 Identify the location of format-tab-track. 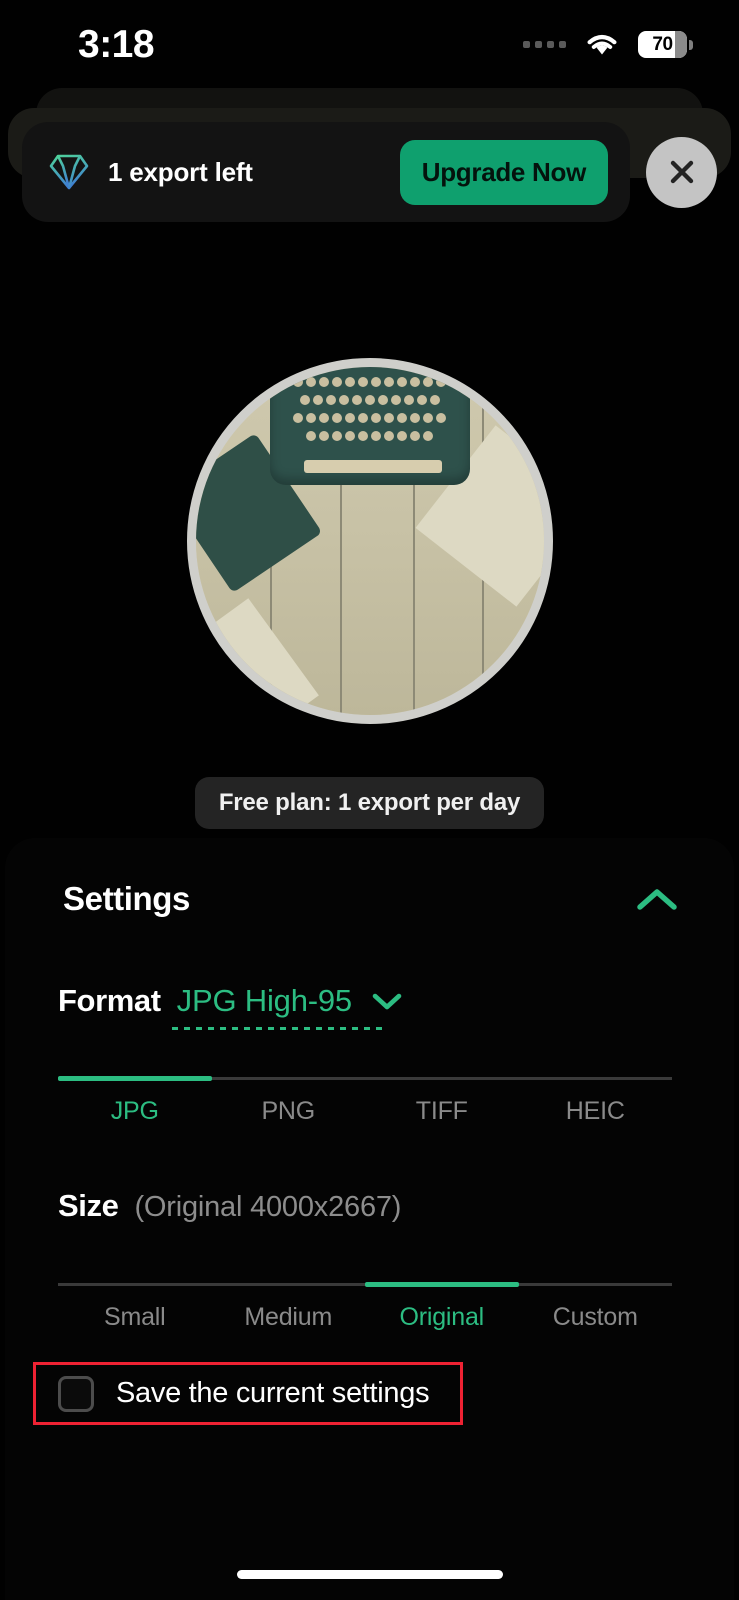
(365, 1078).